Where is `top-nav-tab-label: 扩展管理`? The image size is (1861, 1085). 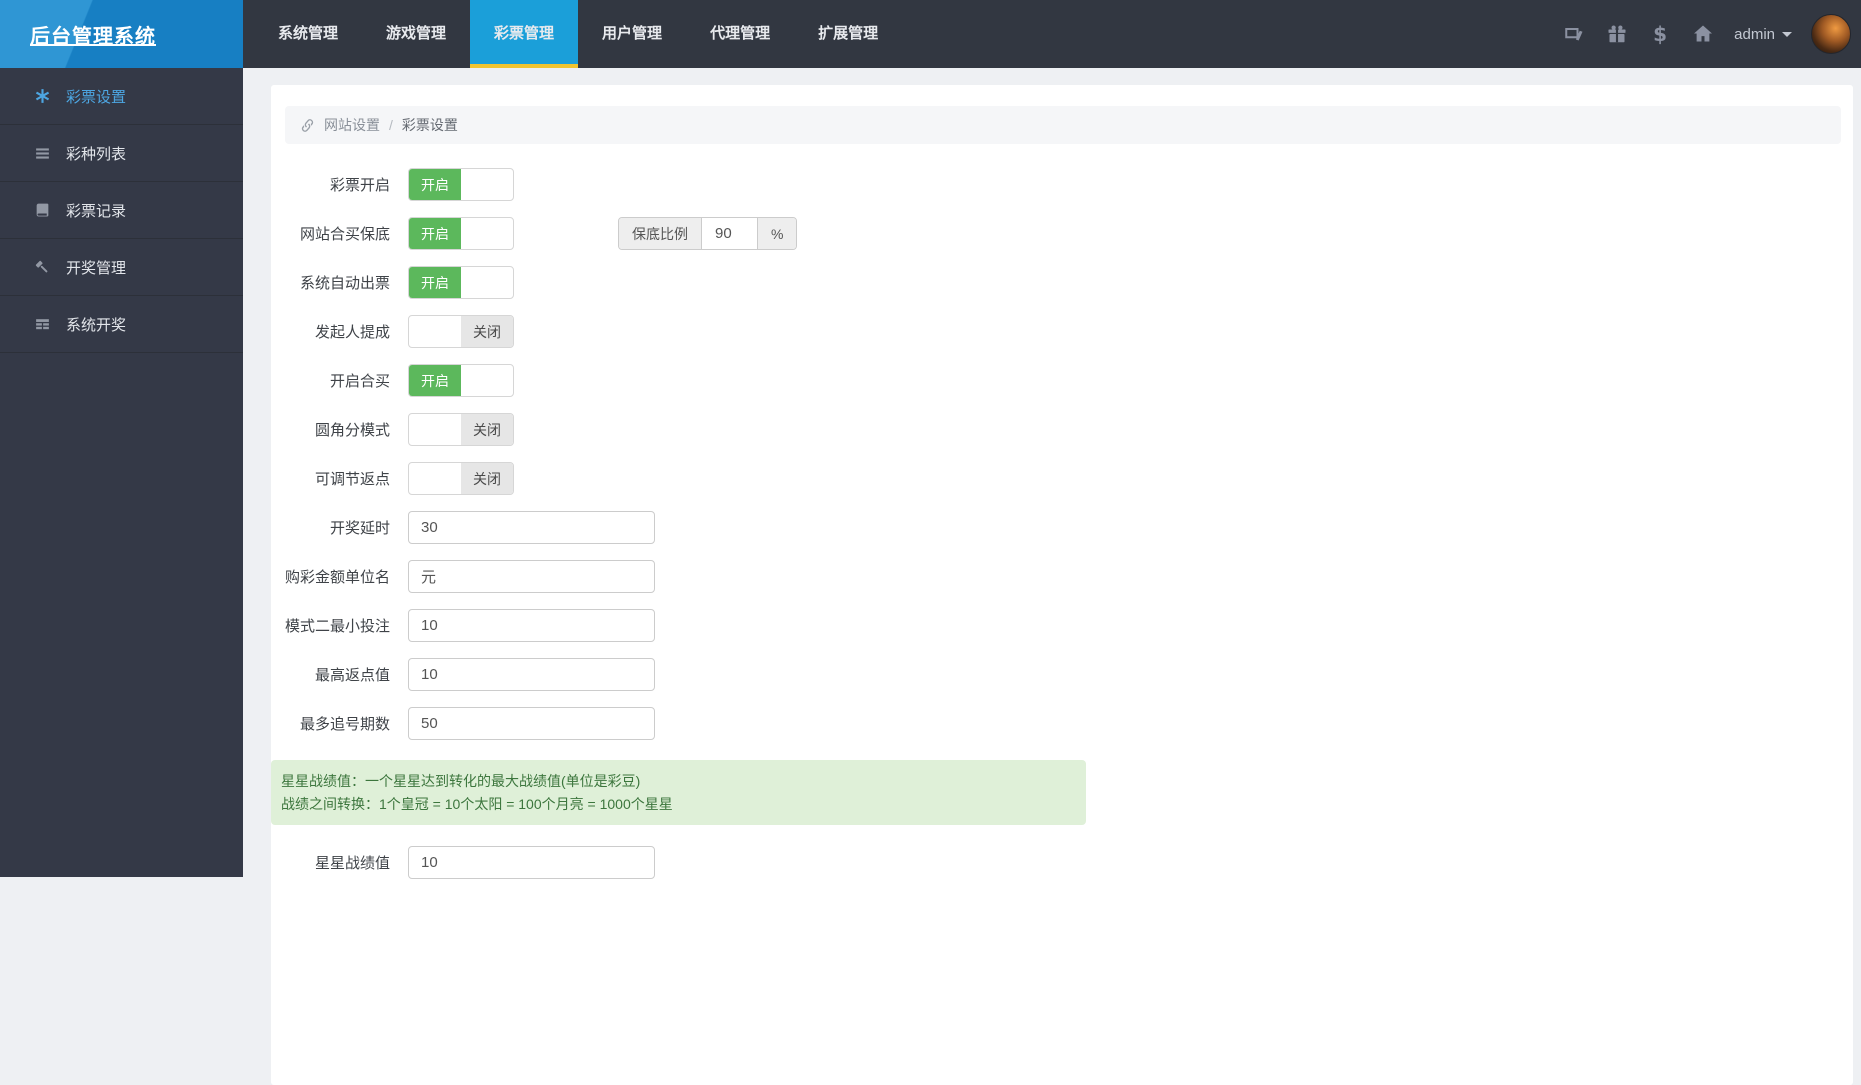
top-nav-tab-label: 扩展管理 is located at coordinates (848, 32).